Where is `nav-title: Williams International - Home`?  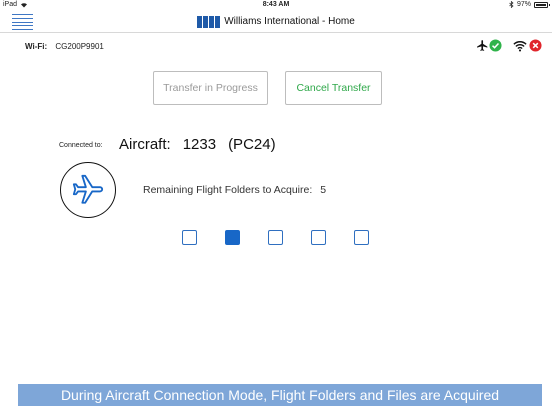 nav-title: Williams International - Home is located at coordinates (276, 21).